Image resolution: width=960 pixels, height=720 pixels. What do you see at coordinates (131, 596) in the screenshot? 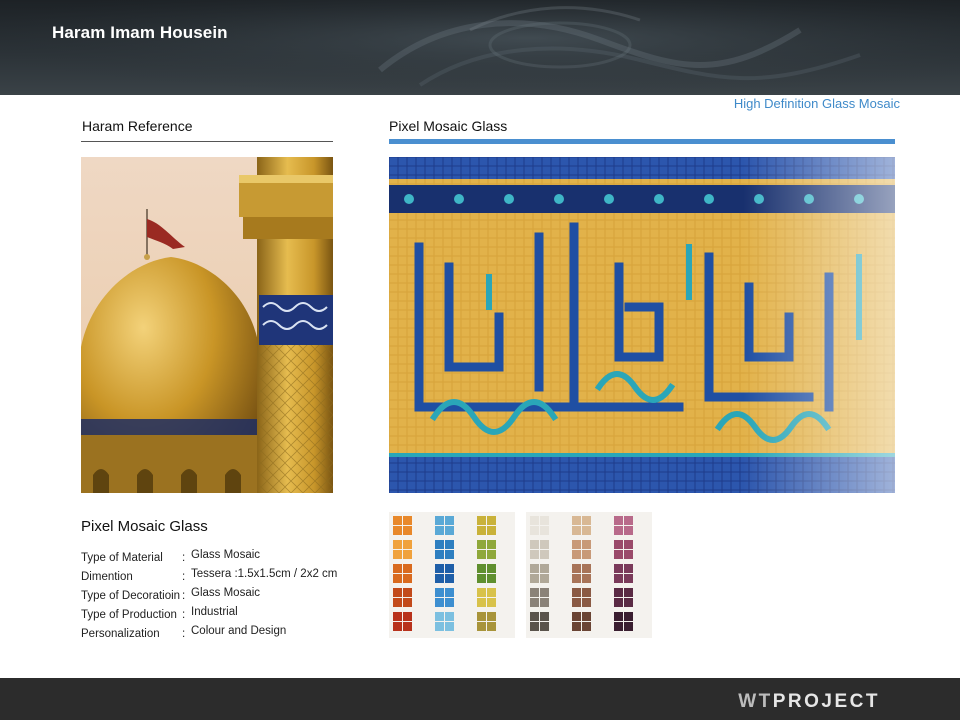
I see `spec-key: Type of Decoratioin` at bounding box center [131, 596].